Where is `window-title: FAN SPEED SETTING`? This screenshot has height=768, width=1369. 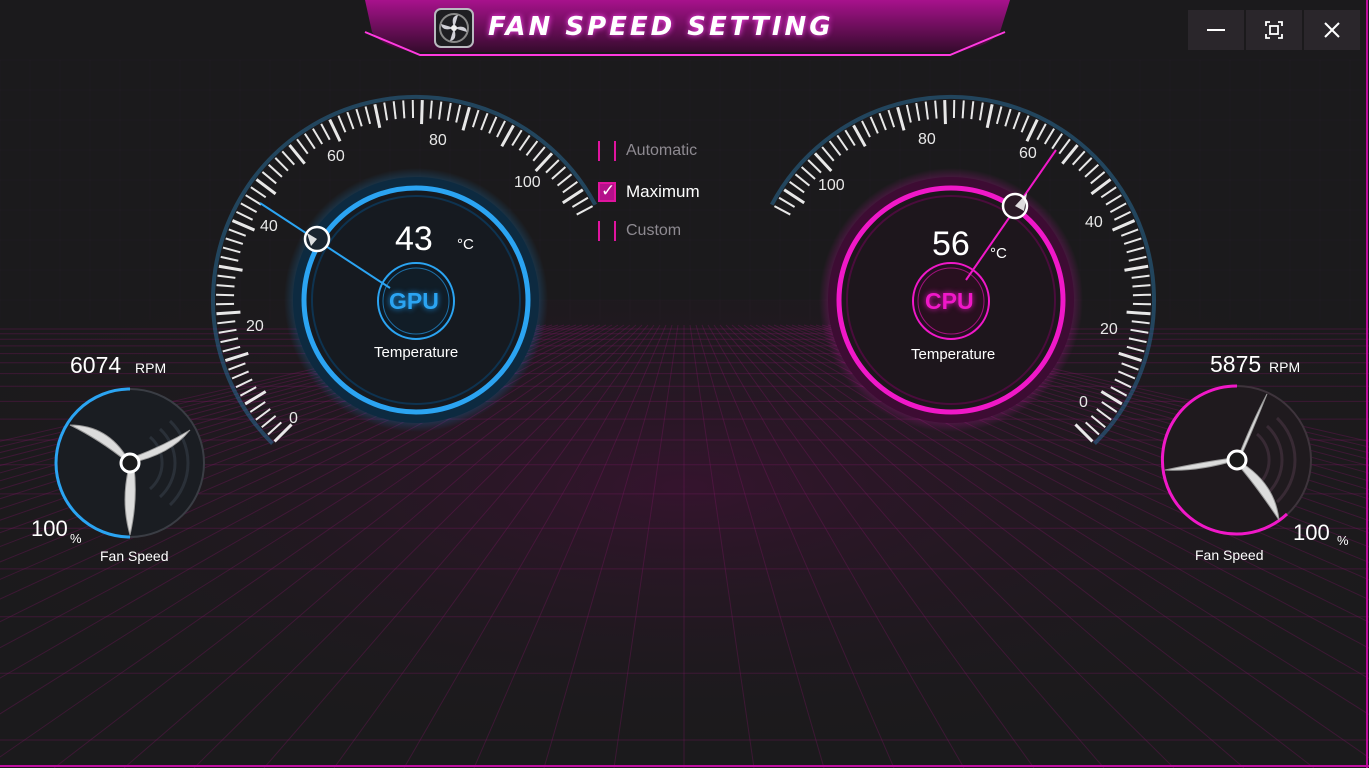 window-title: FAN SPEED SETTING is located at coordinates (661, 27).